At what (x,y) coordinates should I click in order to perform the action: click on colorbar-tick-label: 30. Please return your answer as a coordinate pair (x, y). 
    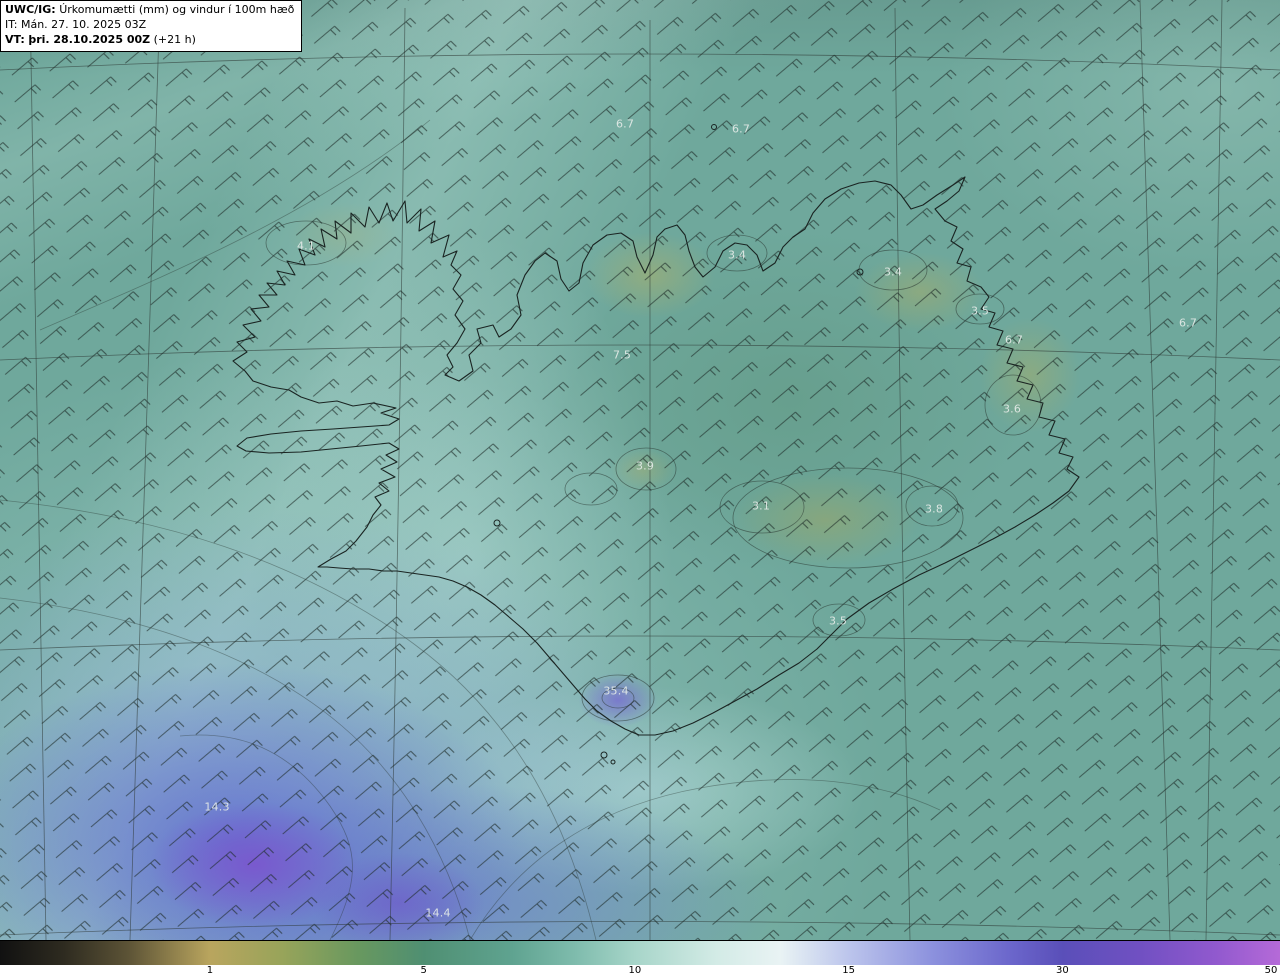
    Looking at the image, I should click on (1062, 970).